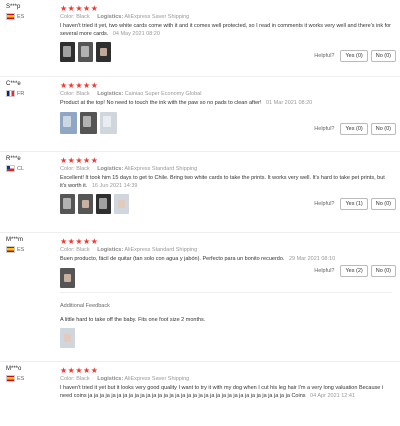 This screenshot has height=426, width=400. I want to click on reviewer-name: S***p, so click(13, 7).